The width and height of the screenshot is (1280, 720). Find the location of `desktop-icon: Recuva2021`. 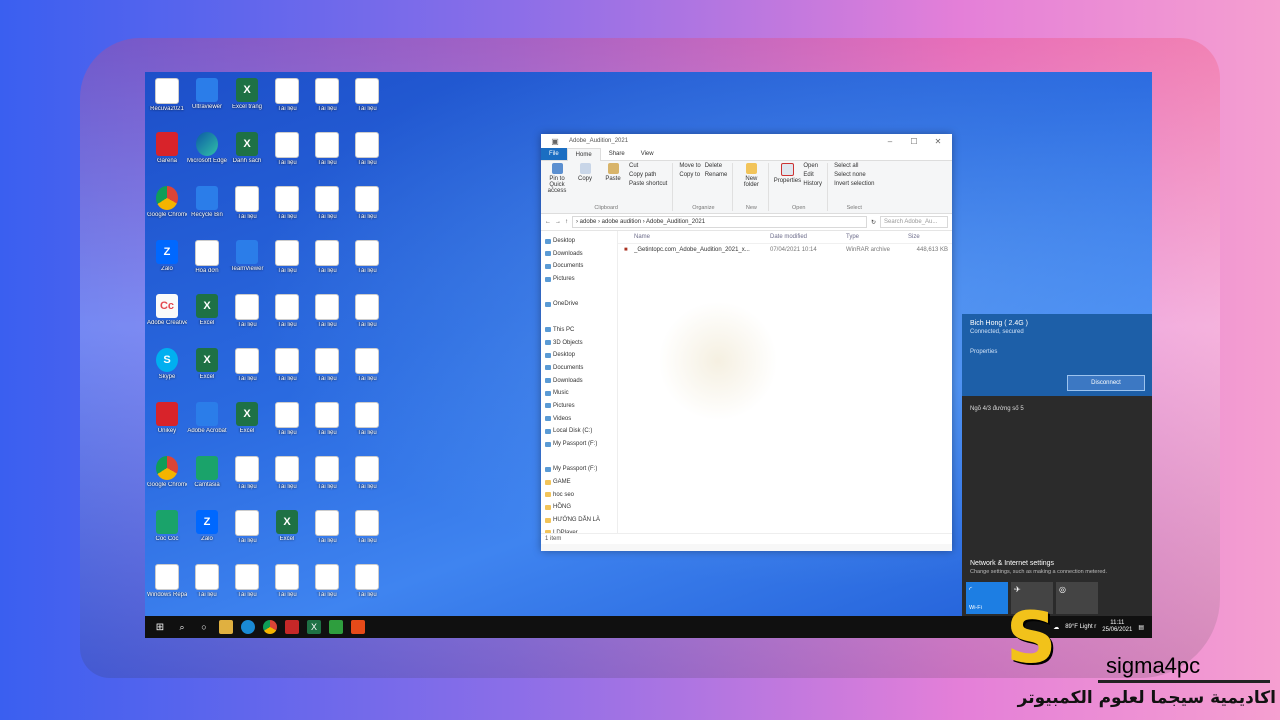

desktop-icon: Recuva2021 is located at coordinates (167, 100).